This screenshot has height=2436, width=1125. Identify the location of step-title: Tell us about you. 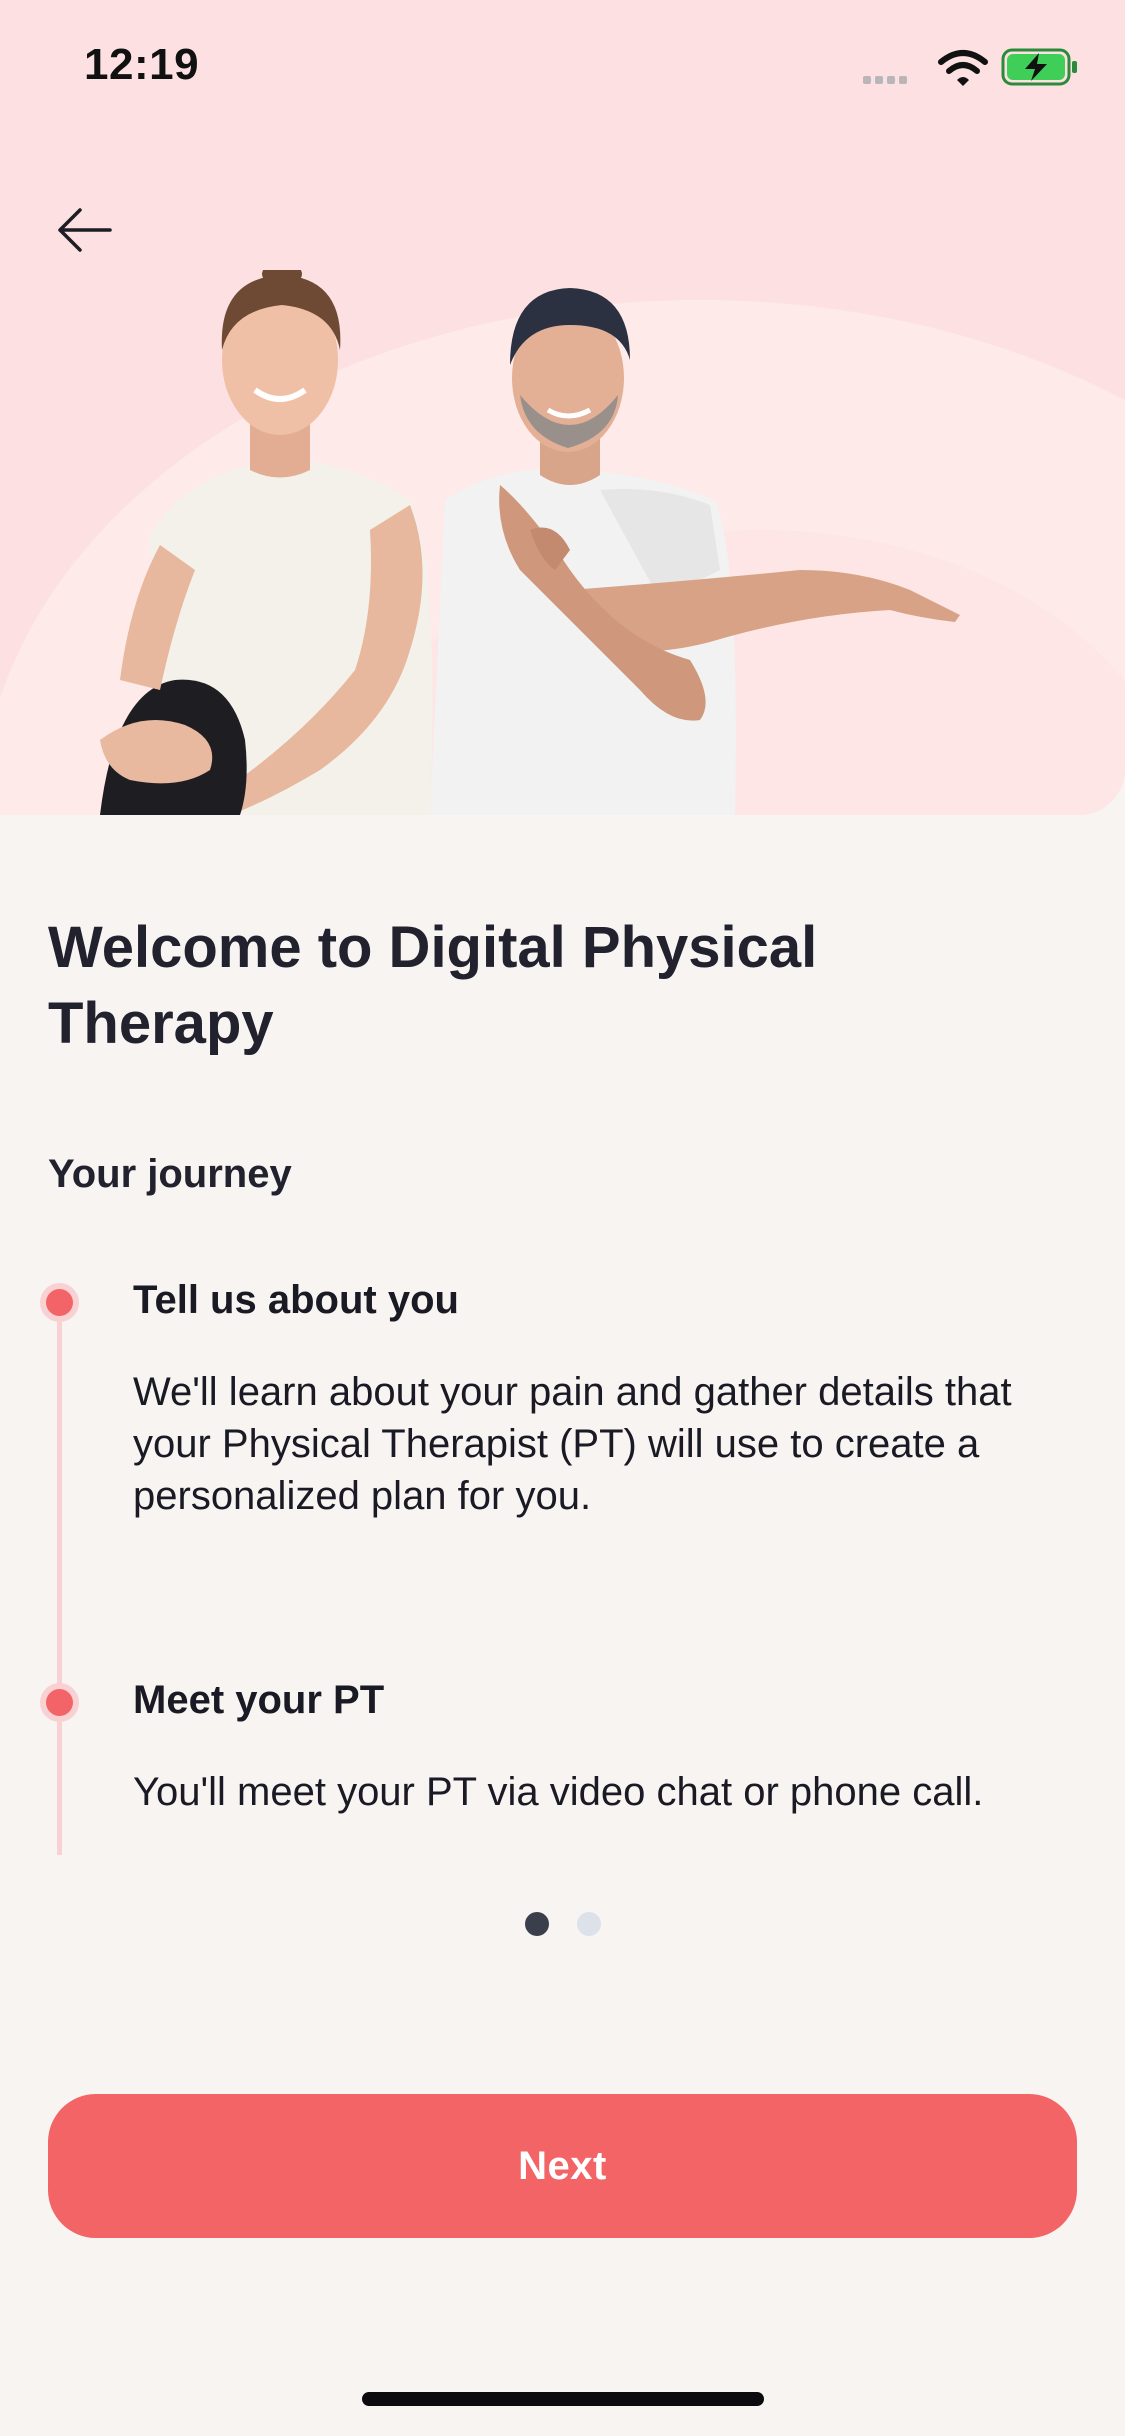
(296, 1300).